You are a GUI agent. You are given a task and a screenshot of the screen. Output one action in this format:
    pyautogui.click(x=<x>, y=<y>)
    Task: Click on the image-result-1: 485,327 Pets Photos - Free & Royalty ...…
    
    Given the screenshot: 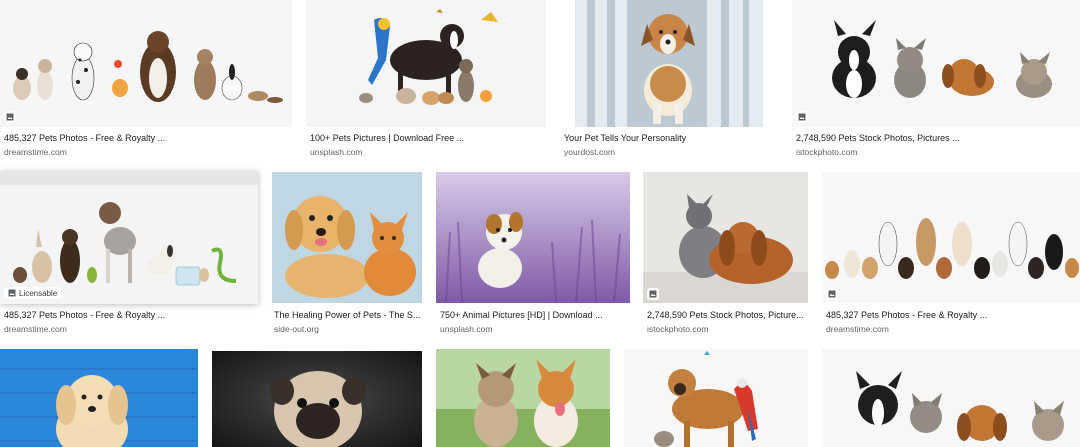 What is the action you would take?
    pyautogui.click(x=146, y=81)
    